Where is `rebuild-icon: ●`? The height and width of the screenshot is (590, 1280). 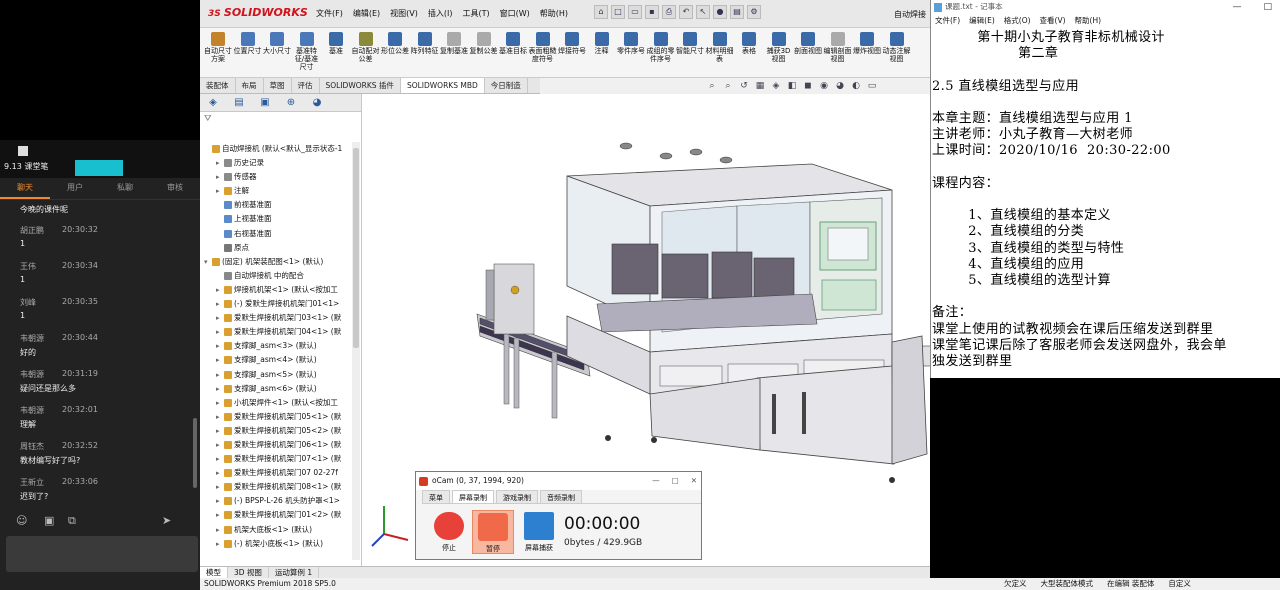 rebuild-icon: ● is located at coordinates (720, 12).